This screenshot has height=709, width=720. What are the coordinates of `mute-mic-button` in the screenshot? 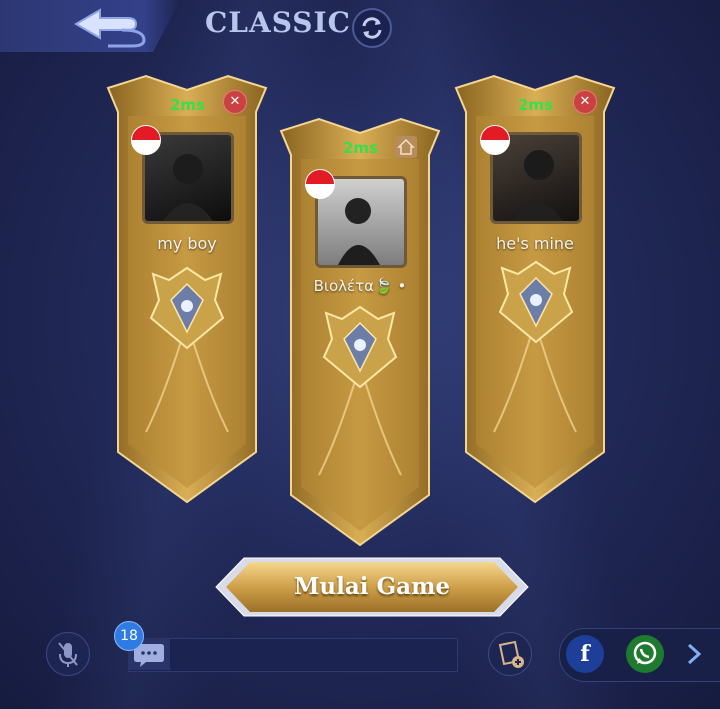 It's located at (68, 654).